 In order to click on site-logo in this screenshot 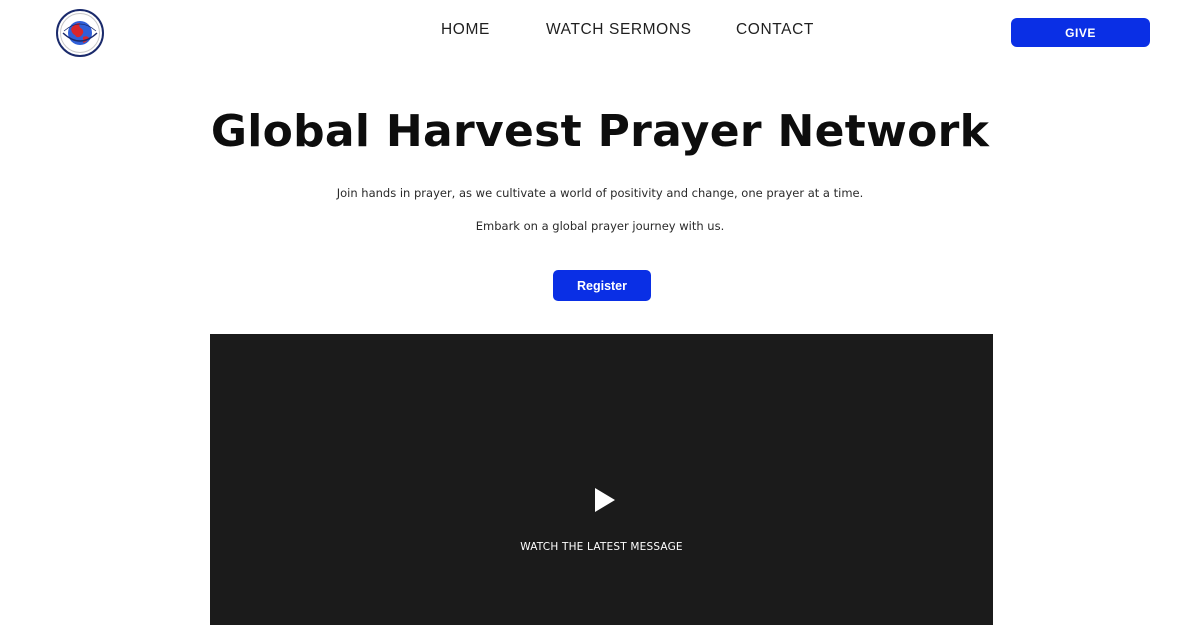, I will do `click(80, 33)`.